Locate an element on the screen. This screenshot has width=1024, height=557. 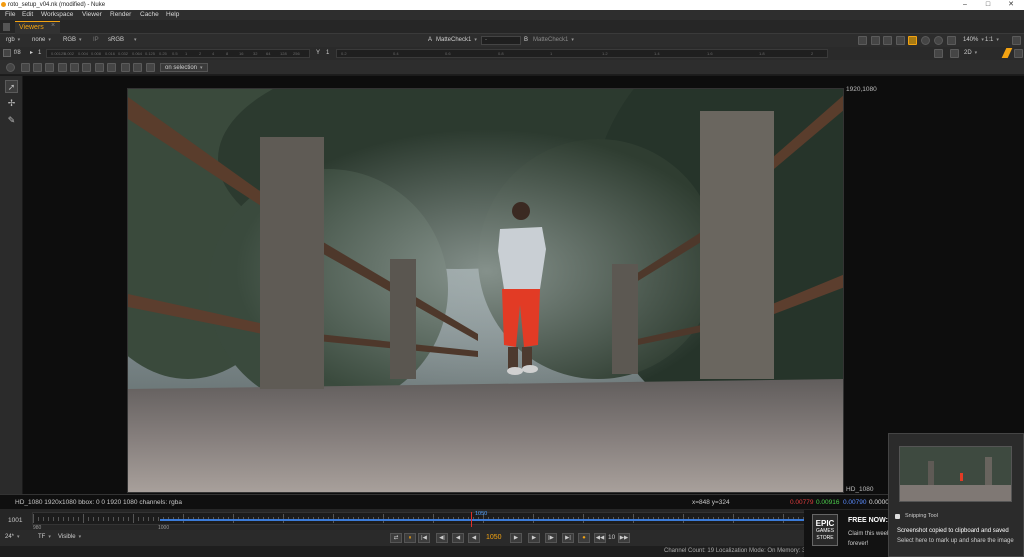
input-a-dropdown: MatteCheck1 ▾ is located at coordinates (456, 40).